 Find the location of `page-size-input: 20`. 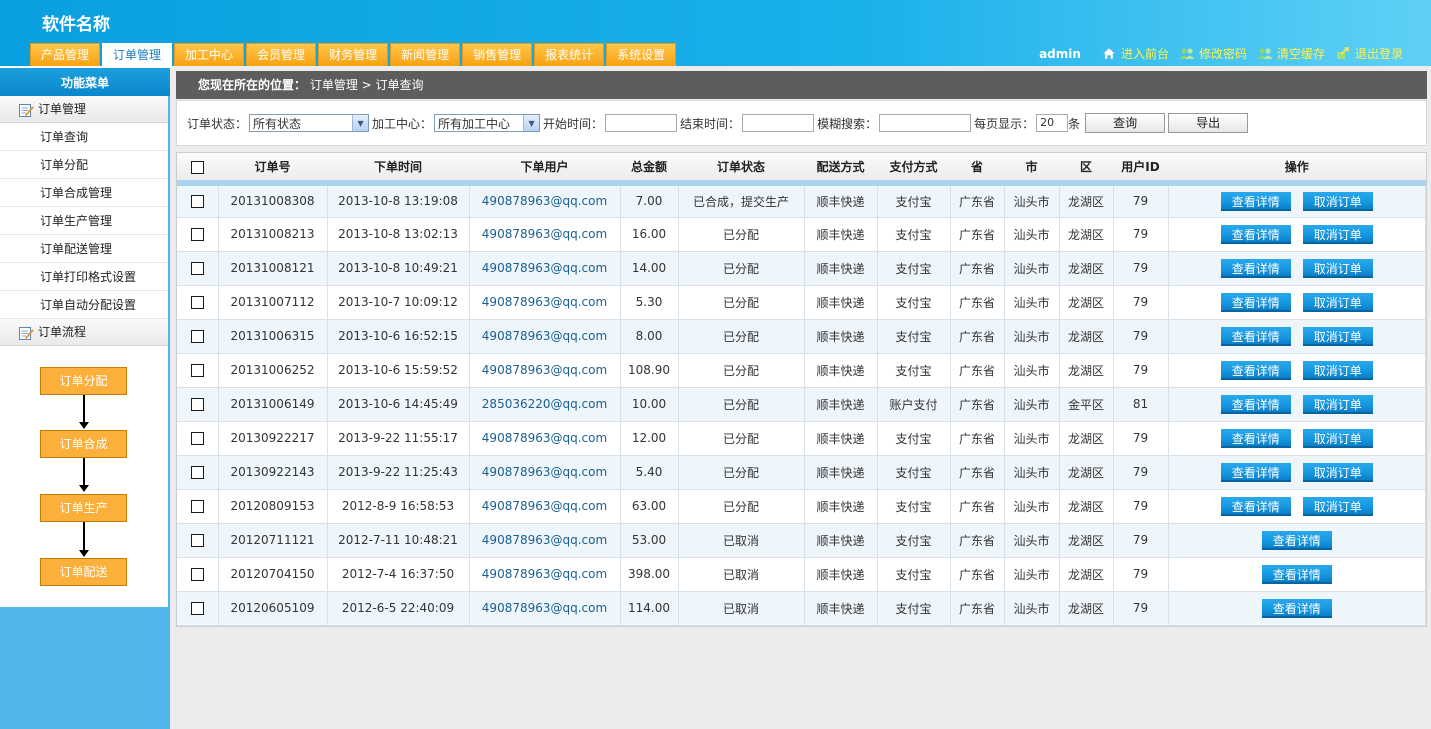

page-size-input: 20 is located at coordinates (1052, 123).